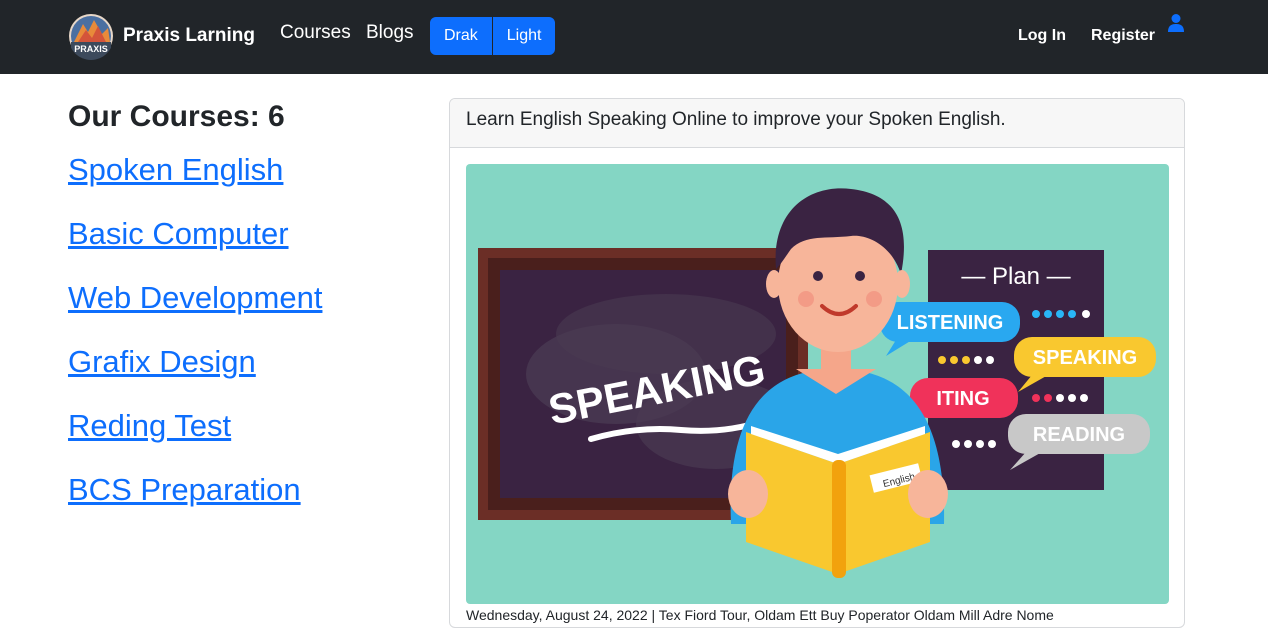 This screenshot has width=1268, height=628. I want to click on light-theme-button: Light, so click(524, 36).